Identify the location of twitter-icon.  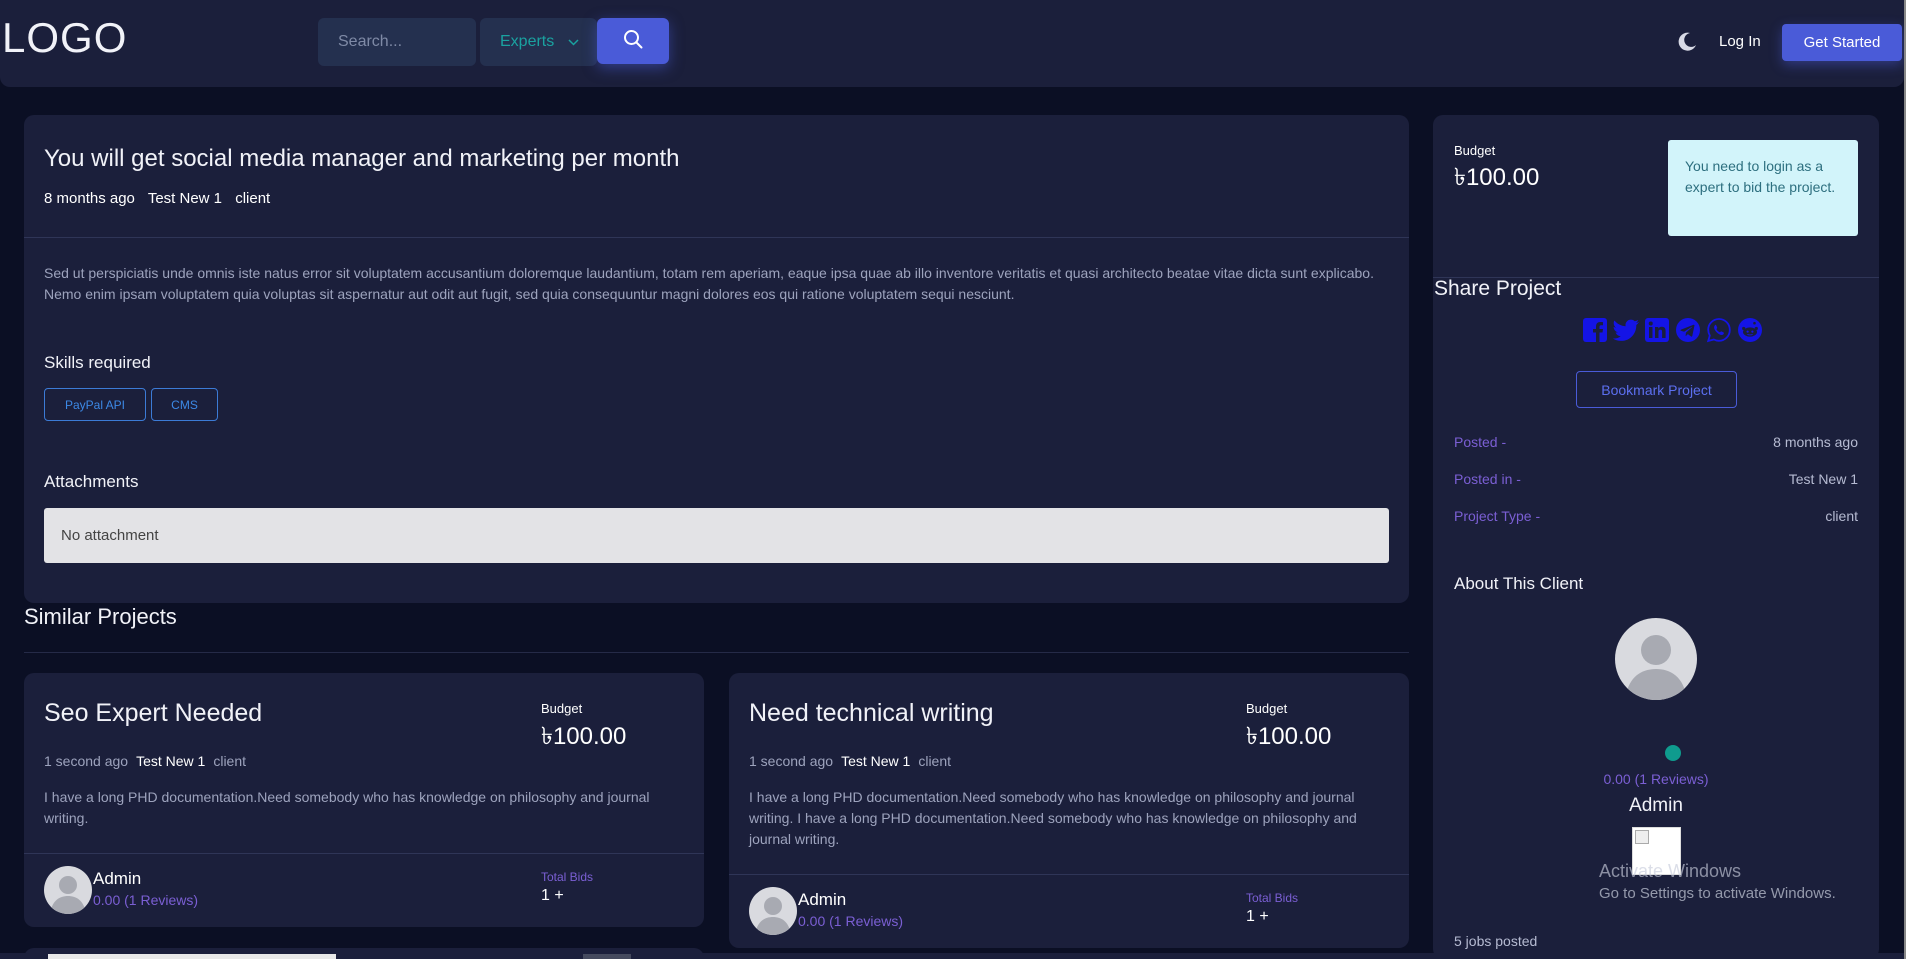
(1626, 330).